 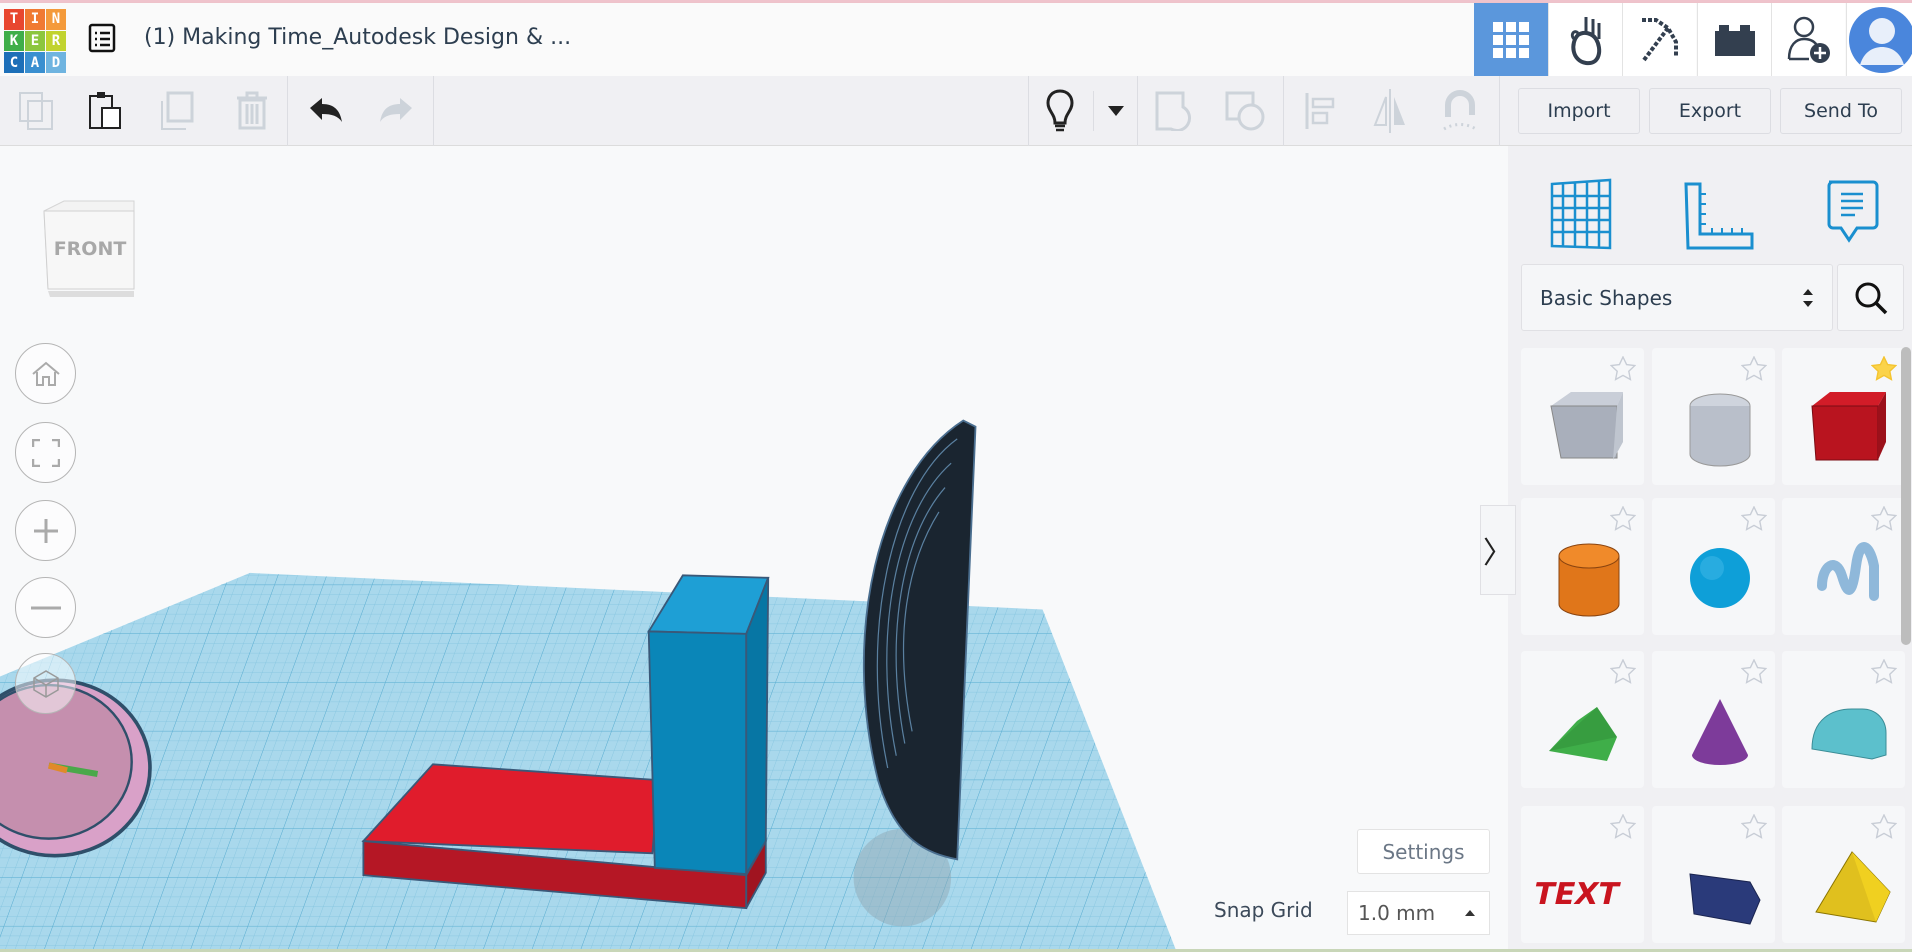 I want to click on zoom-out-button, so click(x=45, y=607).